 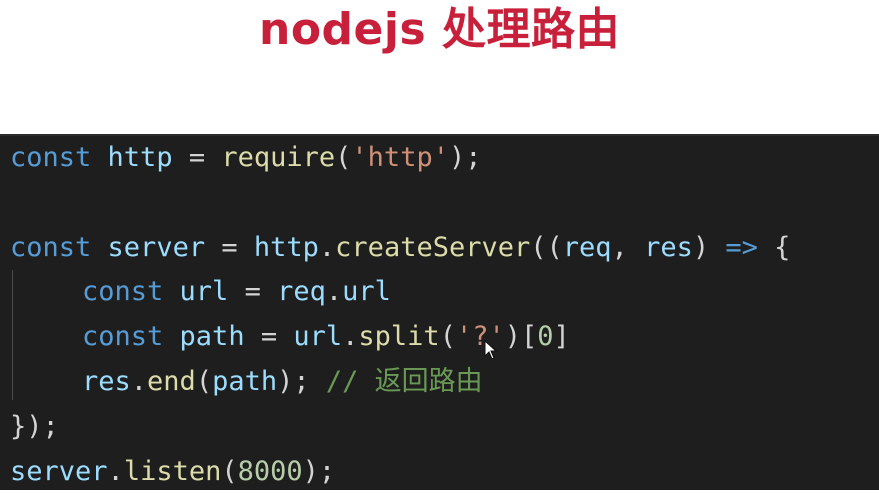 What do you see at coordinates (545, 336) in the screenshot?
I see `token: 0` at bounding box center [545, 336].